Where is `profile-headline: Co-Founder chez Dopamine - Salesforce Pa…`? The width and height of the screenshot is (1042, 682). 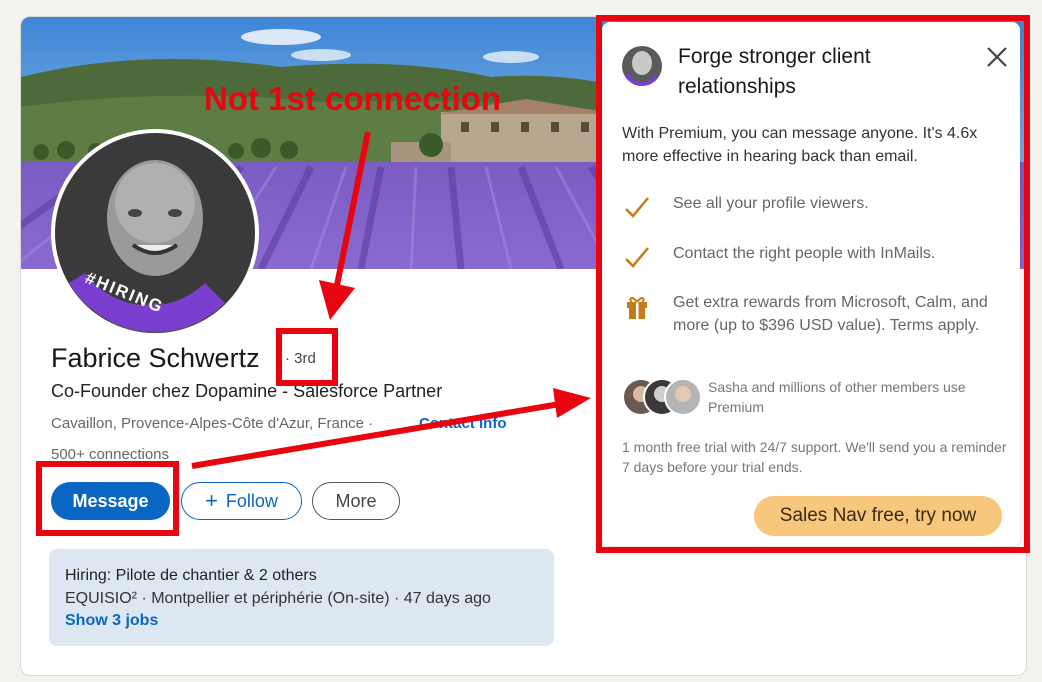 profile-headline: Co-Founder chez Dopamine - Salesforce Pa… is located at coordinates (247, 391).